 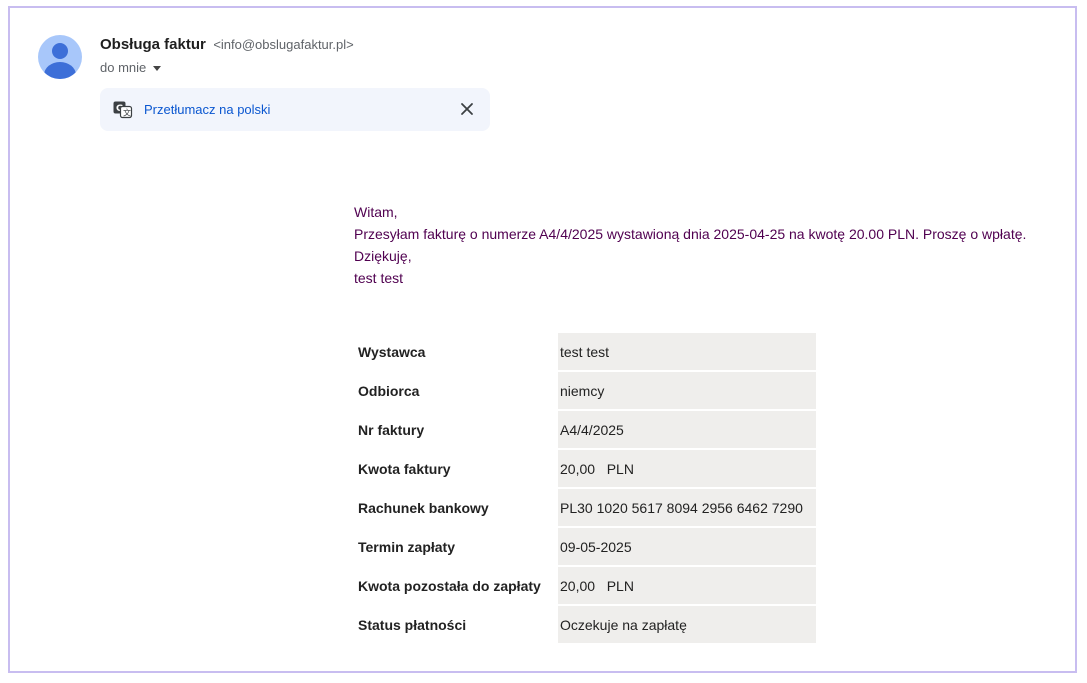 What do you see at coordinates (389, 390) in the screenshot?
I see `row-label-recipient: Odbiorca` at bounding box center [389, 390].